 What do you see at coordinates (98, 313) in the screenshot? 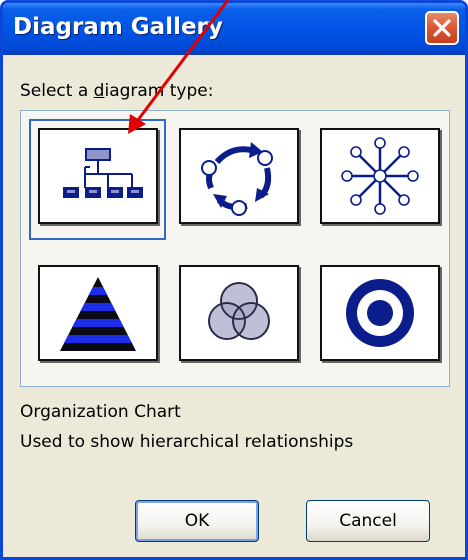
I see `diagram-tile-pyramid` at bounding box center [98, 313].